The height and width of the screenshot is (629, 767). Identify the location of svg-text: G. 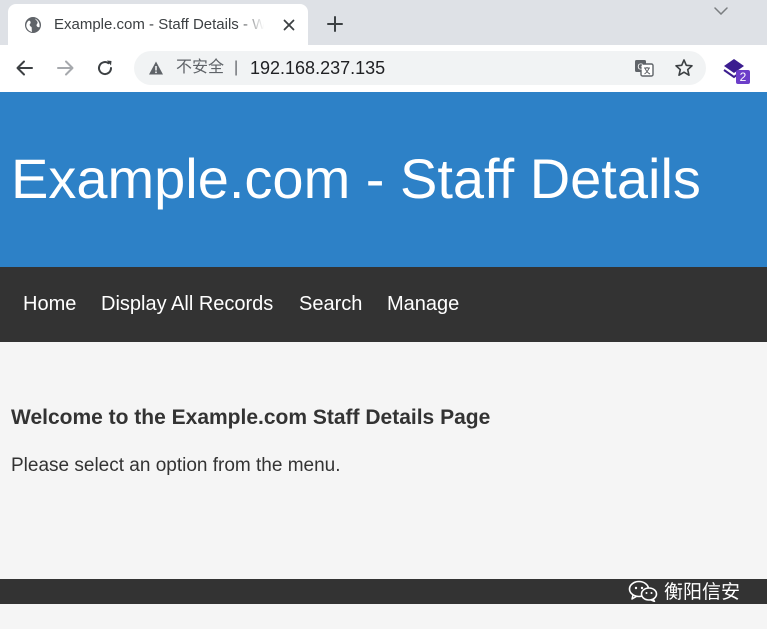
(640, 67).